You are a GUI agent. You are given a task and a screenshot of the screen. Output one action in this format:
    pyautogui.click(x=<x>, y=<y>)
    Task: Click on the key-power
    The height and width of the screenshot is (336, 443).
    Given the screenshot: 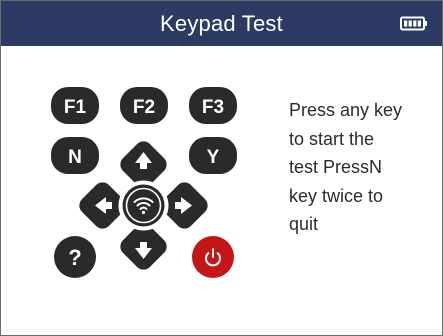 What is the action you would take?
    pyautogui.click(x=213, y=257)
    